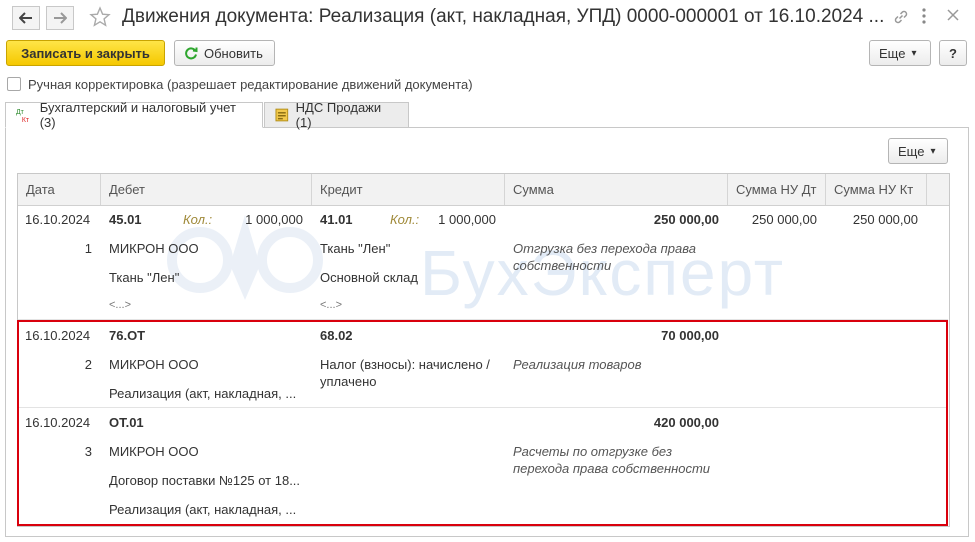 The width and height of the screenshot is (975, 542). Describe the element at coordinates (604, 248) in the screenshot. I see `row-1-content-line-1: Отгрузка без перехода права` at that location.